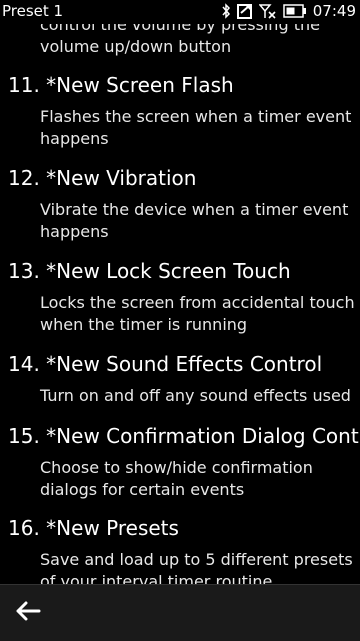  I want to click on signal-off-icon, so click(267, 11).